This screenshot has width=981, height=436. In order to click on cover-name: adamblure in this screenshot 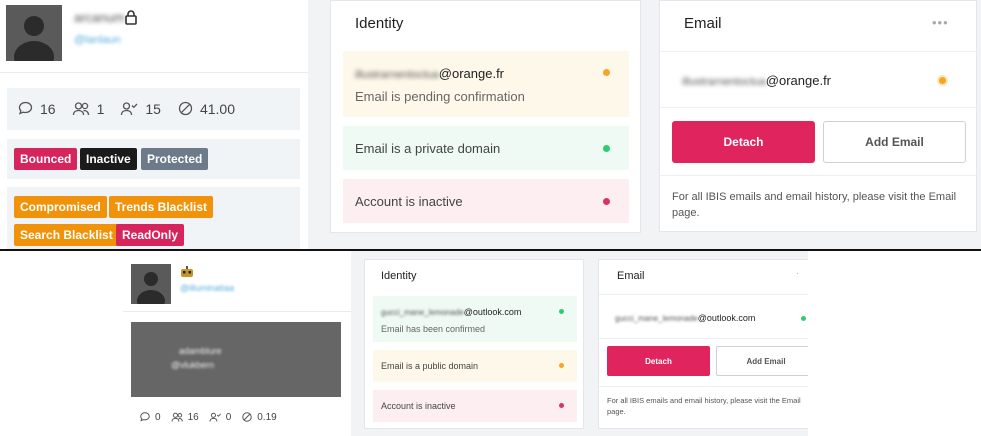, I will do `click(200, 351)`.